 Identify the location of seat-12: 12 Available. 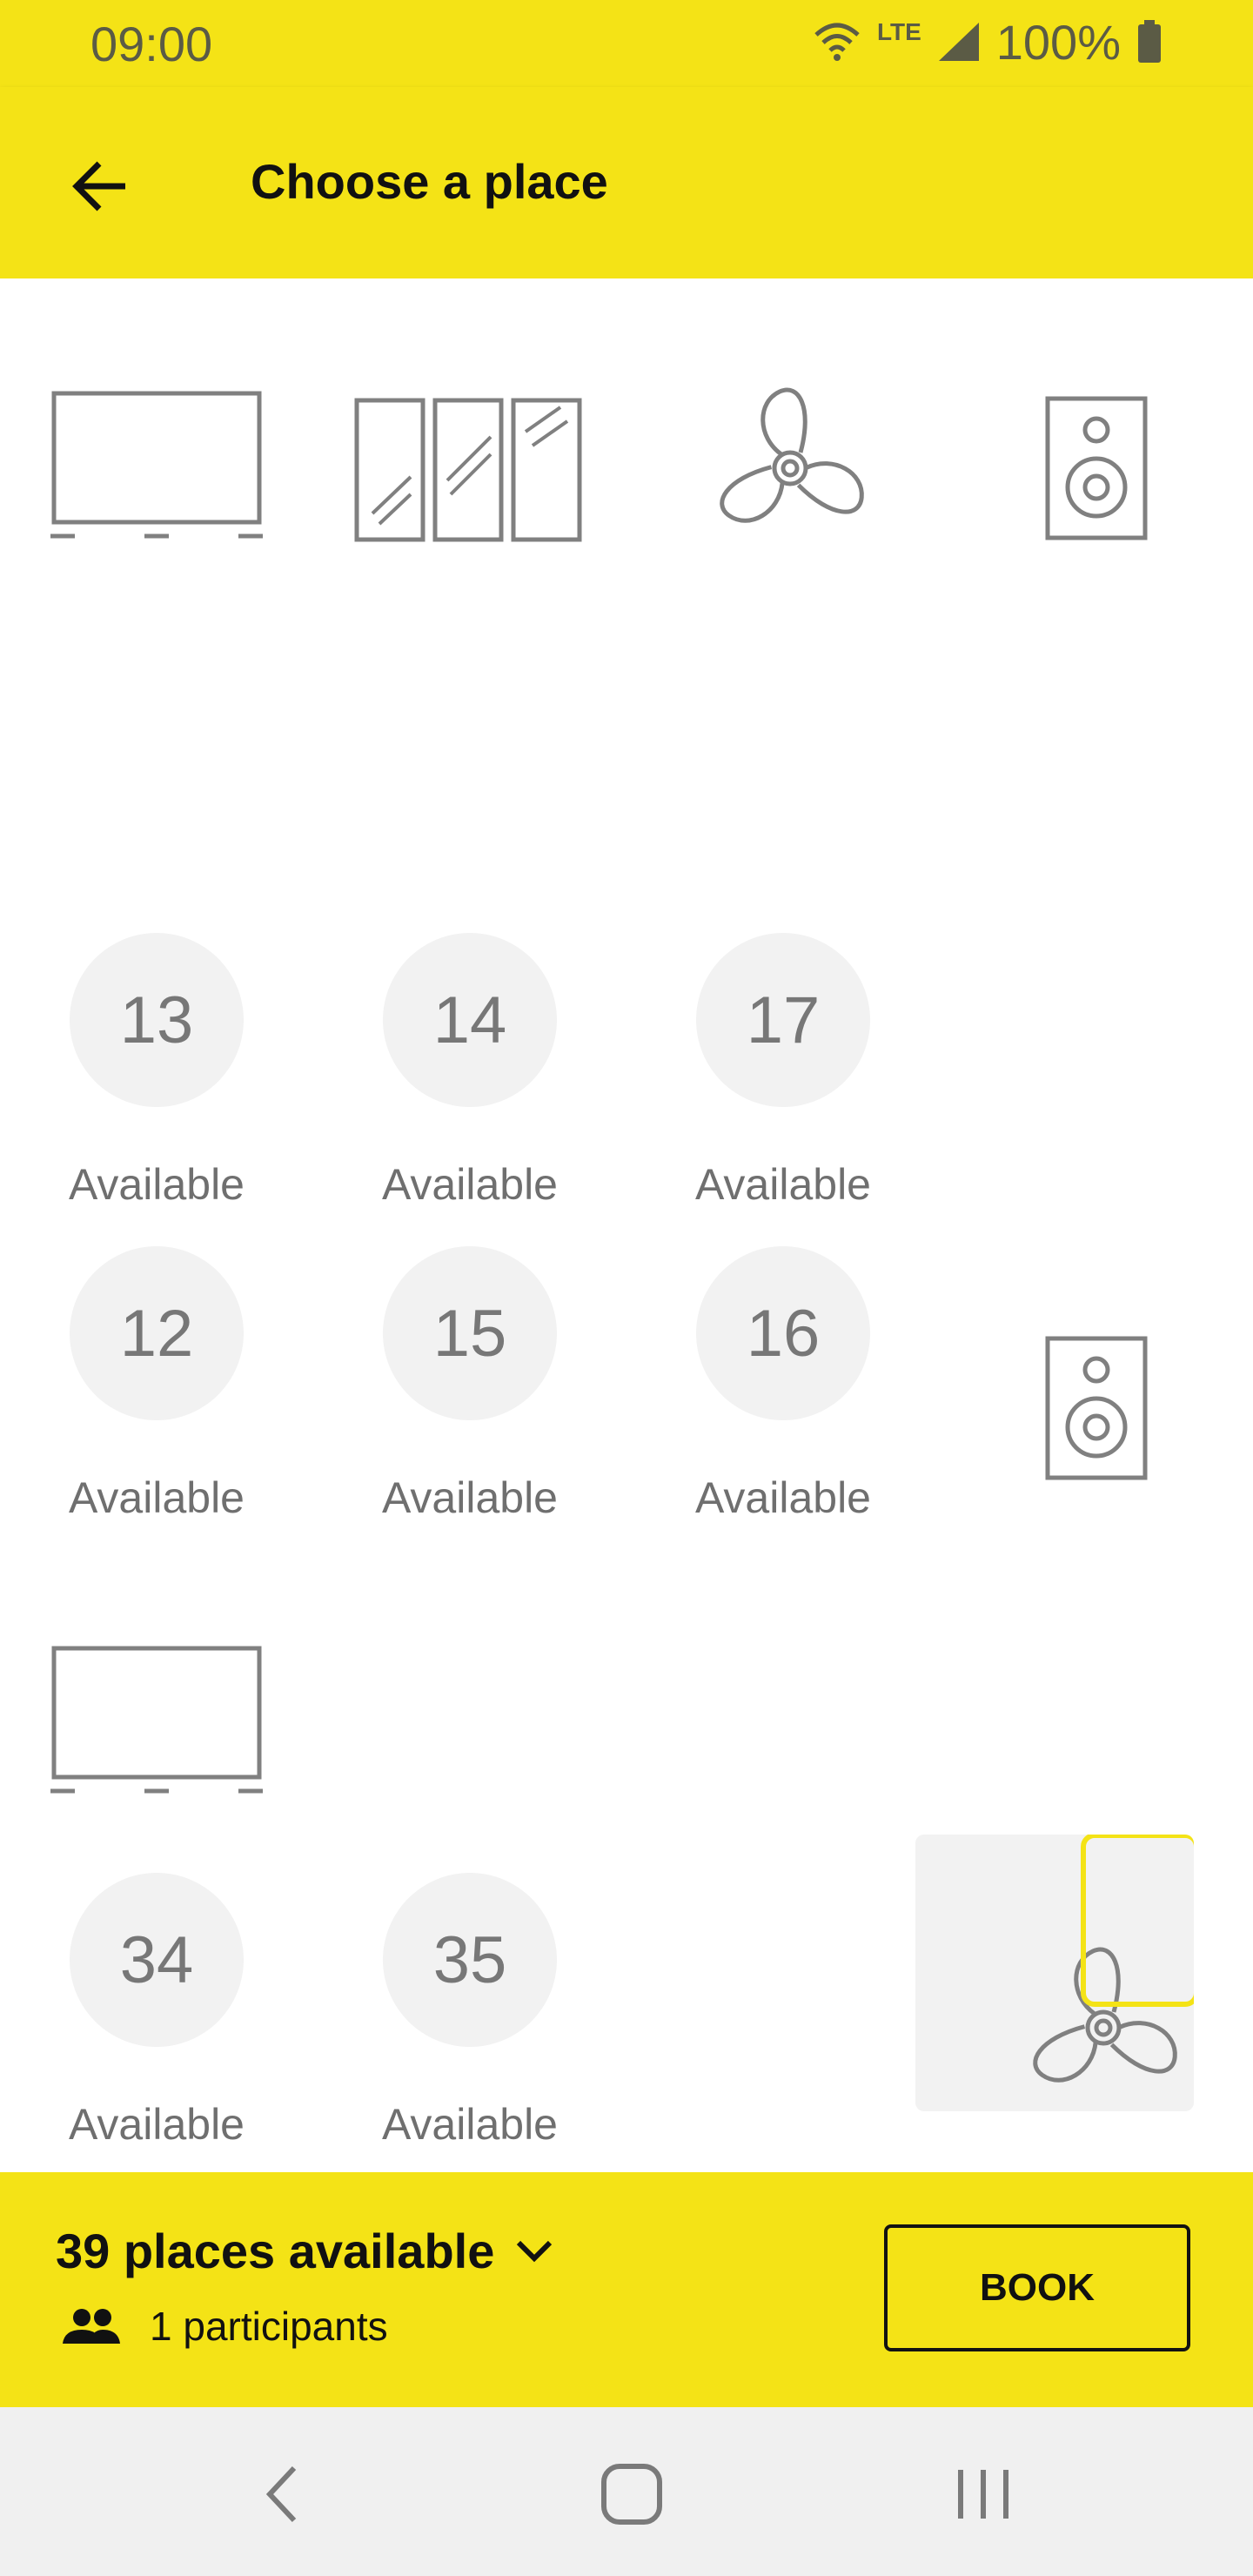
(156, 1385).